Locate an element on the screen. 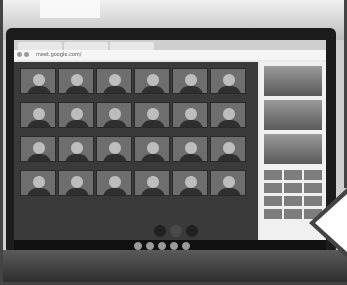  window-glare is located at coordinates (70, 9).